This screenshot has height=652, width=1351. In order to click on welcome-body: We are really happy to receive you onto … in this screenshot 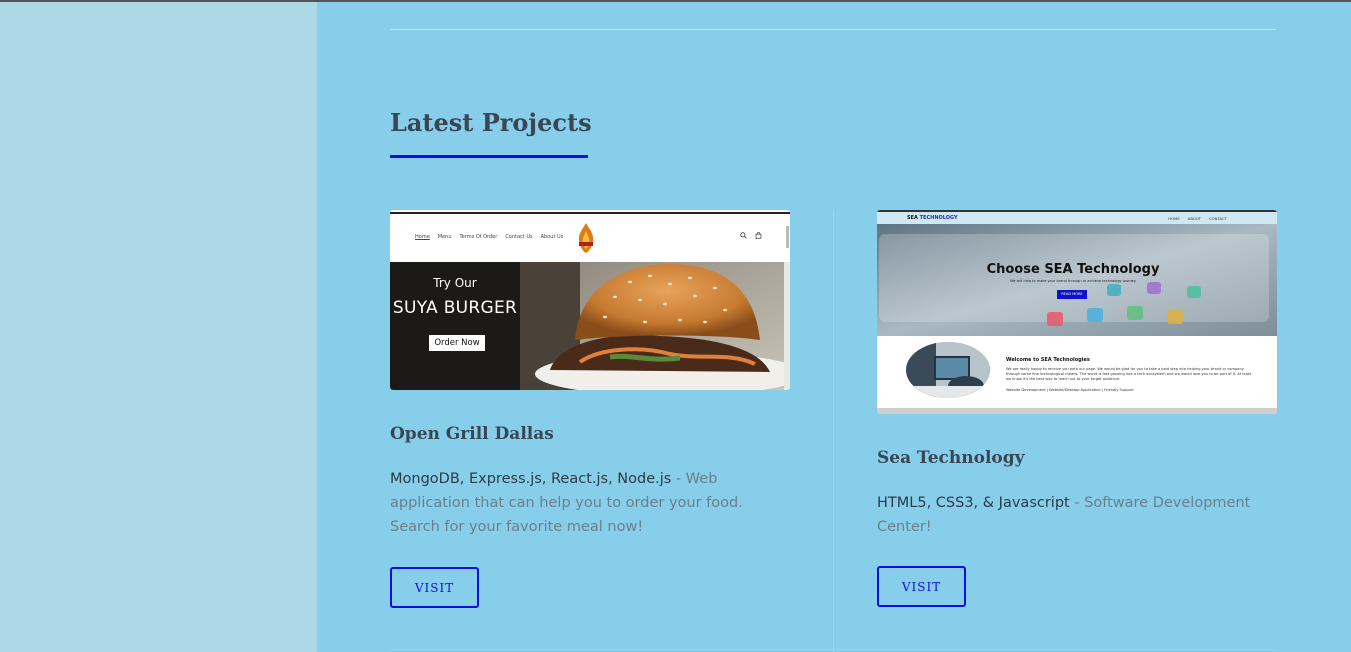, I will do `click(1129, 374)`.